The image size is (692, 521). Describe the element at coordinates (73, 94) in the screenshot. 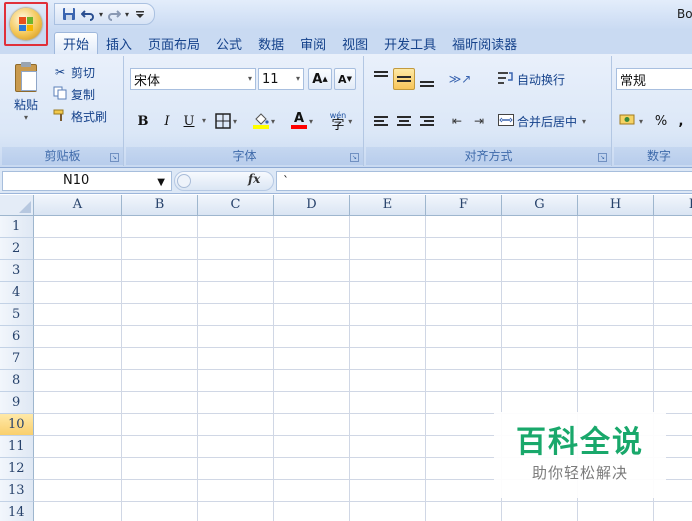

I see `copy-button: 复制` at that location.